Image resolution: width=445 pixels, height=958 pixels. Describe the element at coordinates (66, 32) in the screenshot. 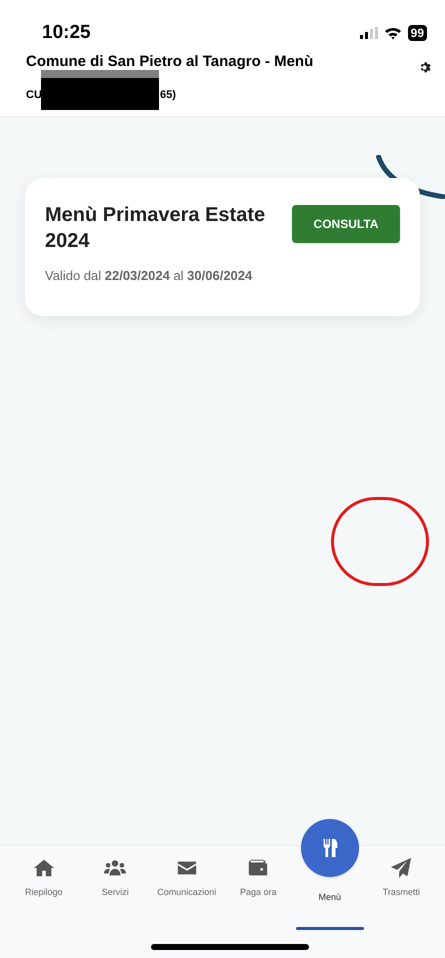

I see `status-time: 10:25` at that location.